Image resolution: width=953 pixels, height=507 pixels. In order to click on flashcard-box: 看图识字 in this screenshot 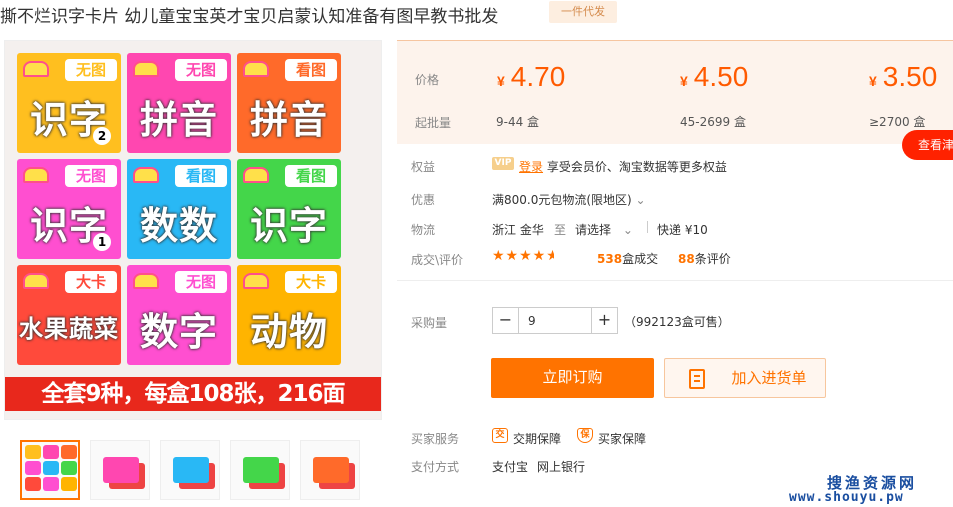, I will do `click(289, 209)`.